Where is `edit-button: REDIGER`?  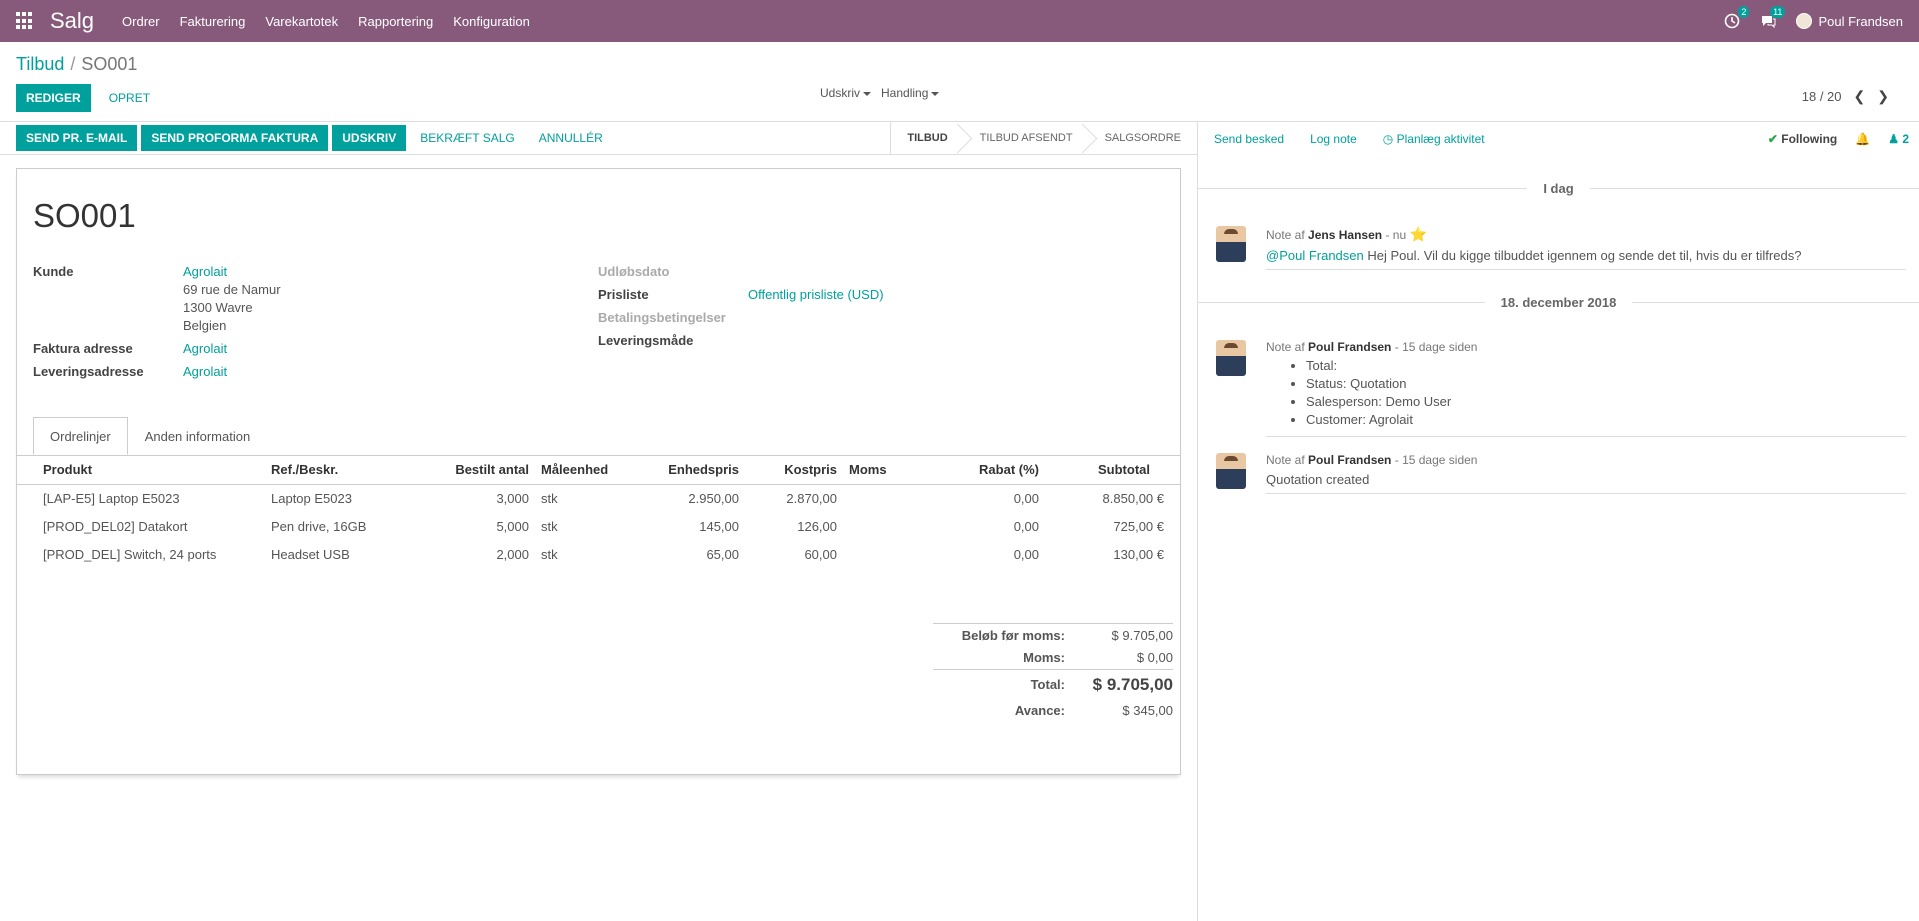
edit-button: REDIGER is located at coordinates (53, 98).